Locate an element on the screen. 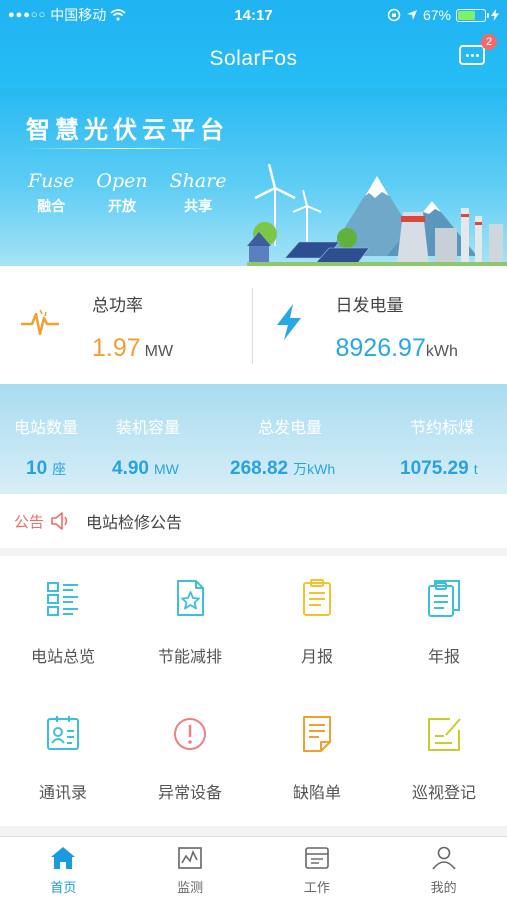  announcement-text: 电站检修公告 is located at coordinates (134, 523).